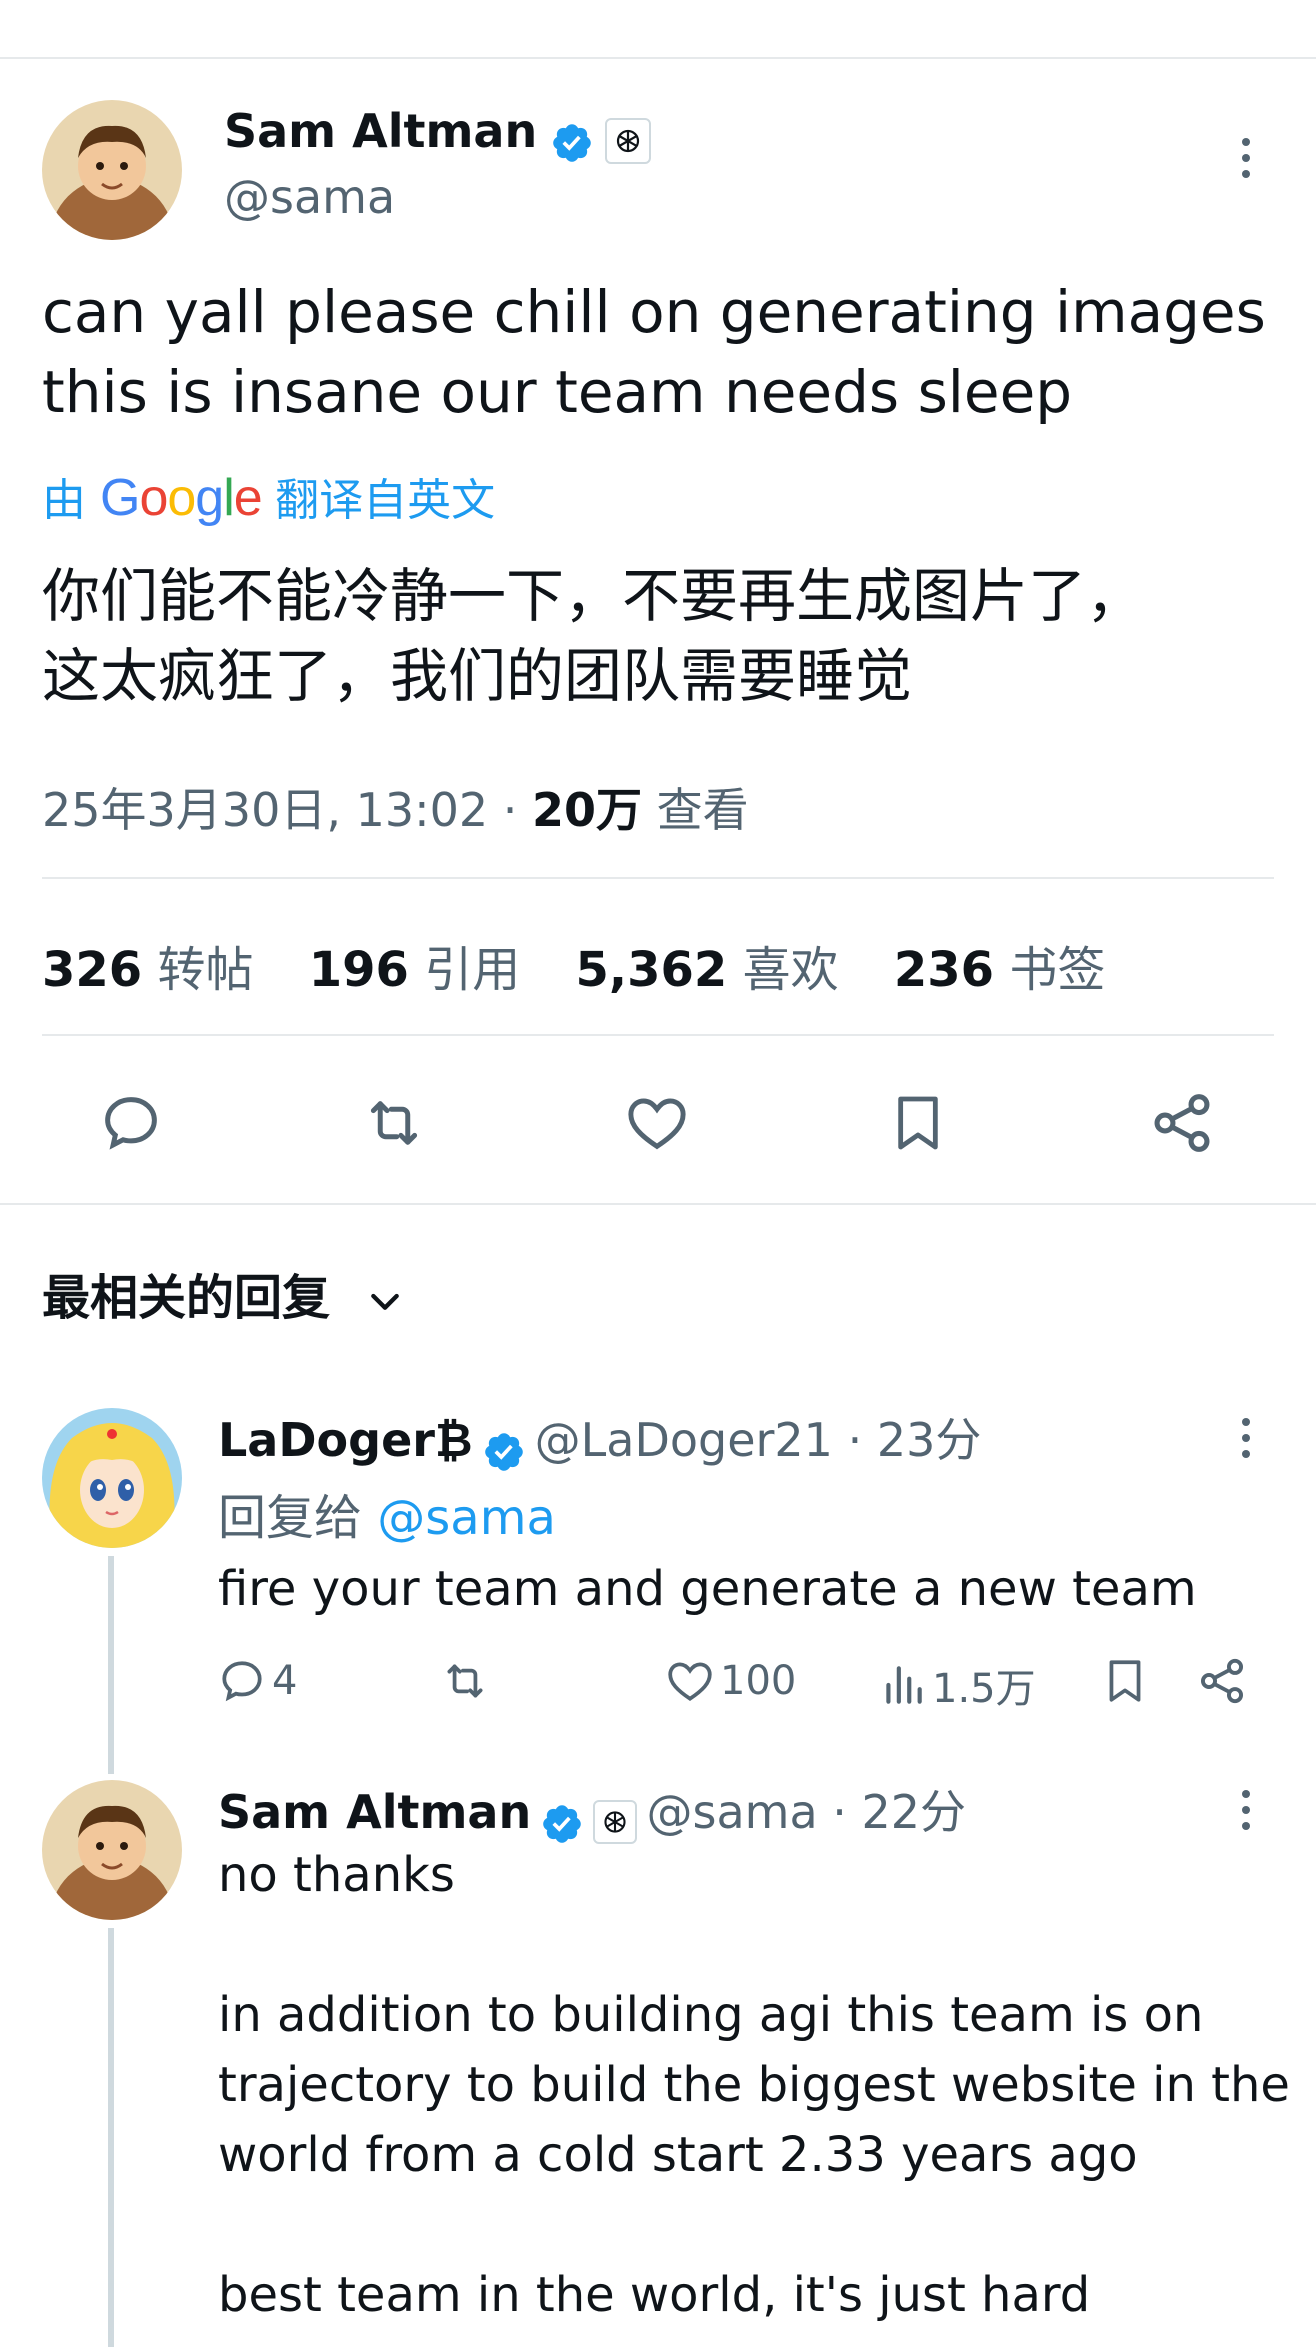  I want to click on tweet-stats: 326 转帖 196 引用 5,362 喜欢 236 书签, so click(593, 965).